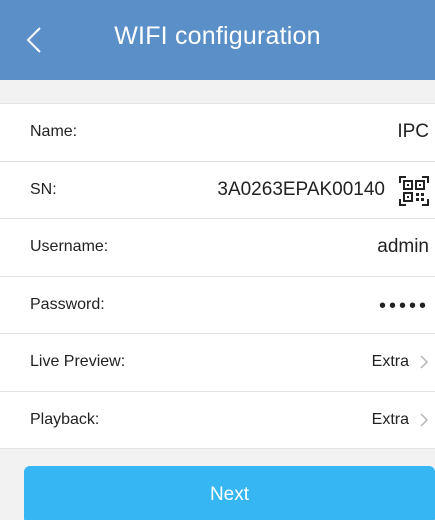  I want to click on next-button: Next, so click(229, 493).